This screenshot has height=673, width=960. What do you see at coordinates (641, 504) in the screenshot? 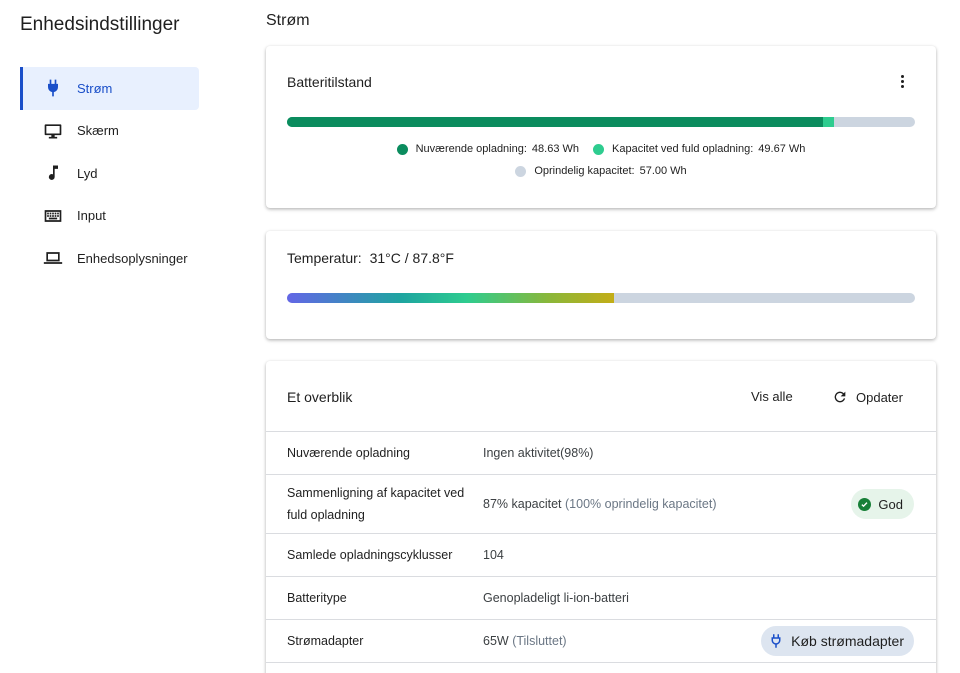
I see `row-value-extra: (100% oprindelig kapacitet)` at bounding box center [641, 504].